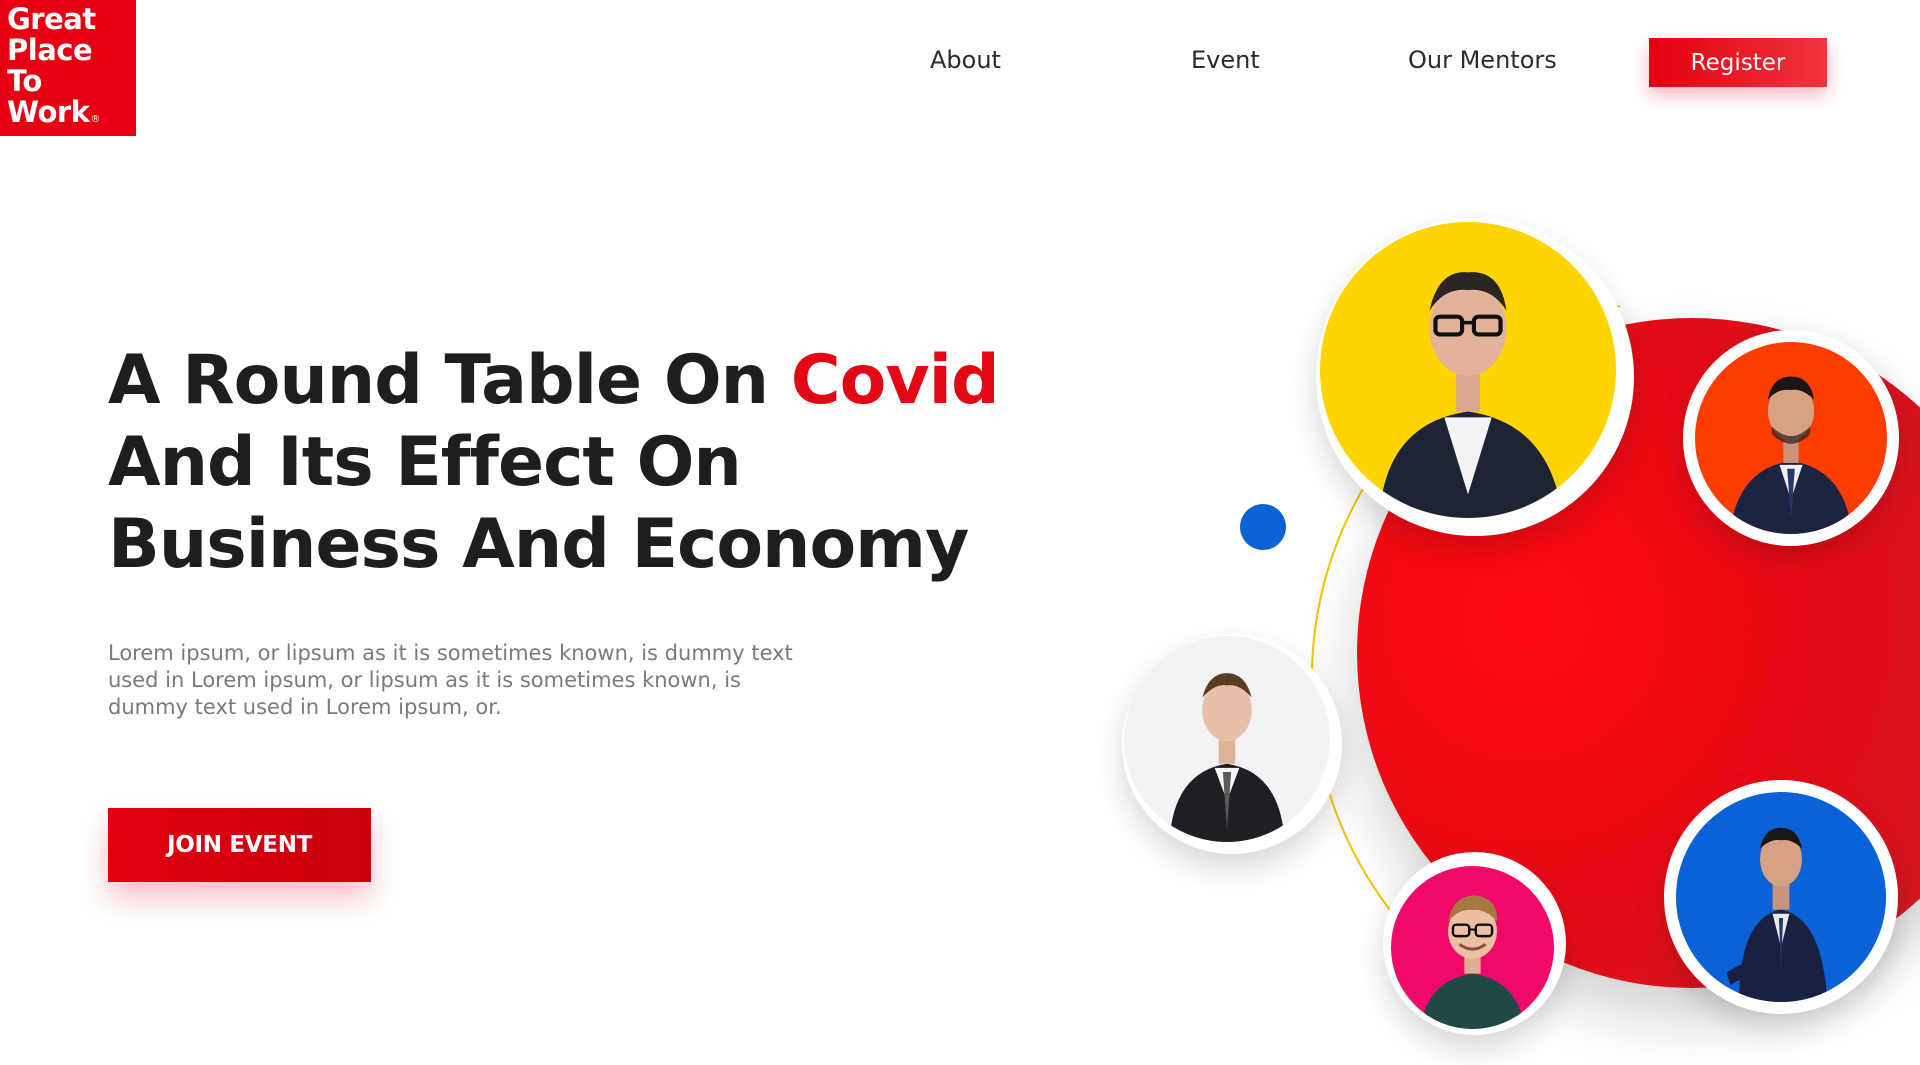 The height and width of the screenshot is (1065, 1920). I want to click on join-event-button: JOIN EVENT, so click(239, 845).